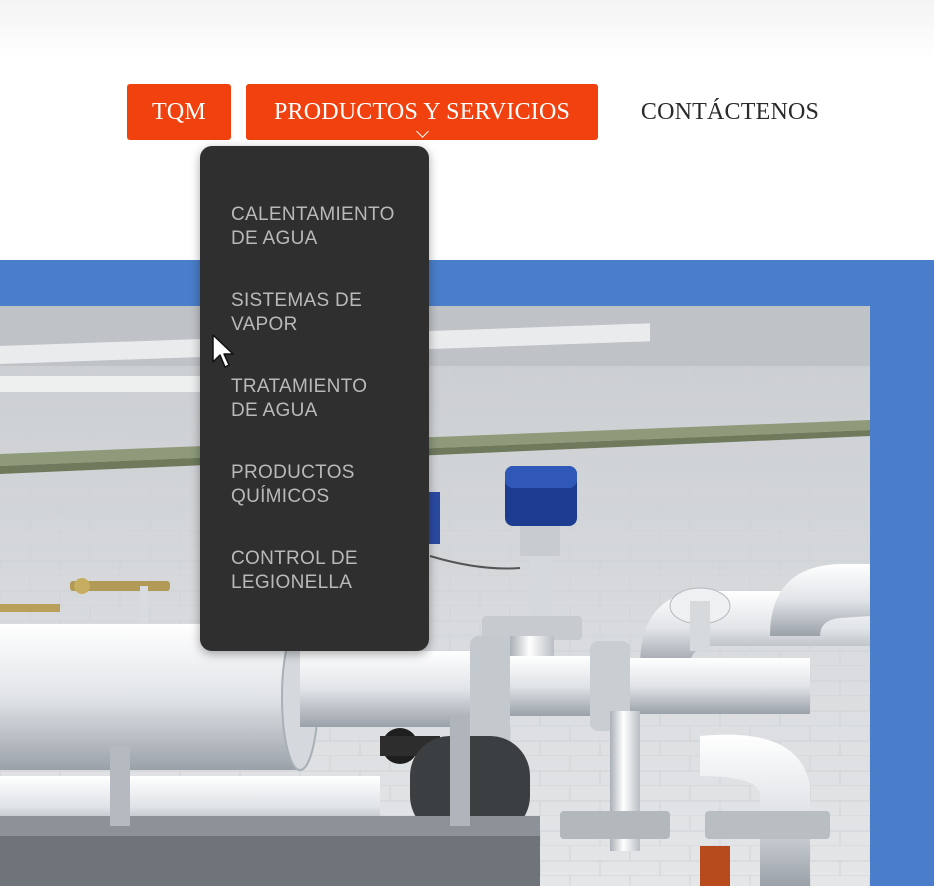 The width and height of the screenshot is (934, 886). I want to click on dropdown-item-control-de-legionella: CONTROL DE LEGIONELLA, so click(326, 571).